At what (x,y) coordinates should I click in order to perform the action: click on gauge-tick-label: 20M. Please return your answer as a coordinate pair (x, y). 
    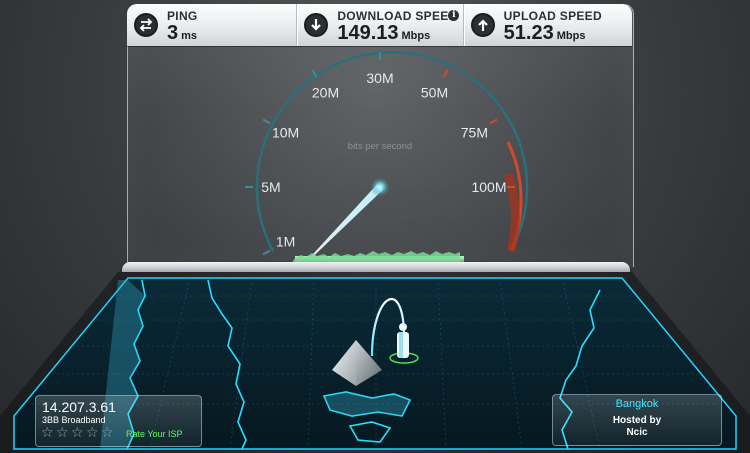
    Looking at the image, I should click on (325, 93).